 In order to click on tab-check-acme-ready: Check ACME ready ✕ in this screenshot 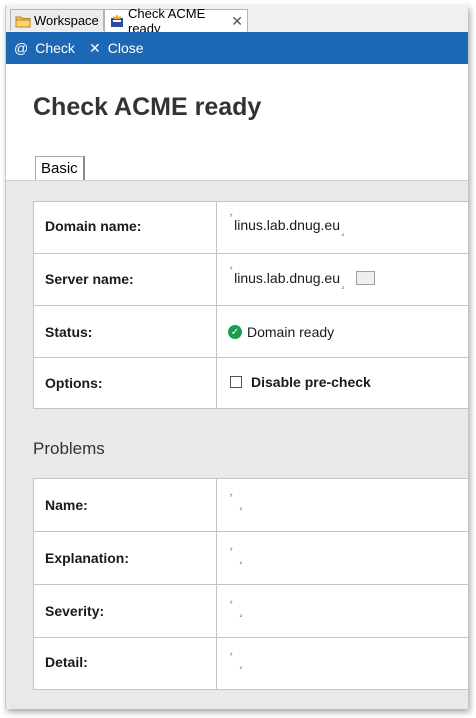, I will do `click(176, 21)`.